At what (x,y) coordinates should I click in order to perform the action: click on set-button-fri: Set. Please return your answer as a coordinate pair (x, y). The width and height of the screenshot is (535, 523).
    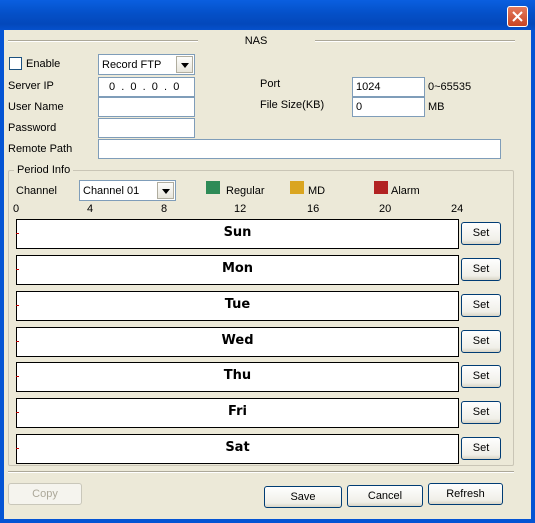
    Looking at the image, I should click on (481, 412).